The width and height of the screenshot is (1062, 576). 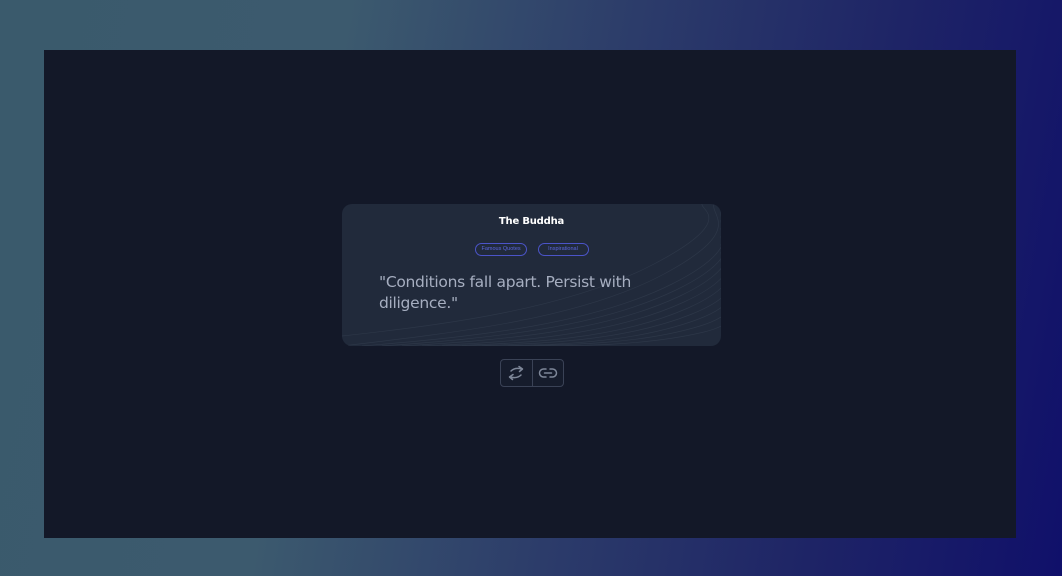 I want to click on new-quote-button, so click(x=516, y=373).